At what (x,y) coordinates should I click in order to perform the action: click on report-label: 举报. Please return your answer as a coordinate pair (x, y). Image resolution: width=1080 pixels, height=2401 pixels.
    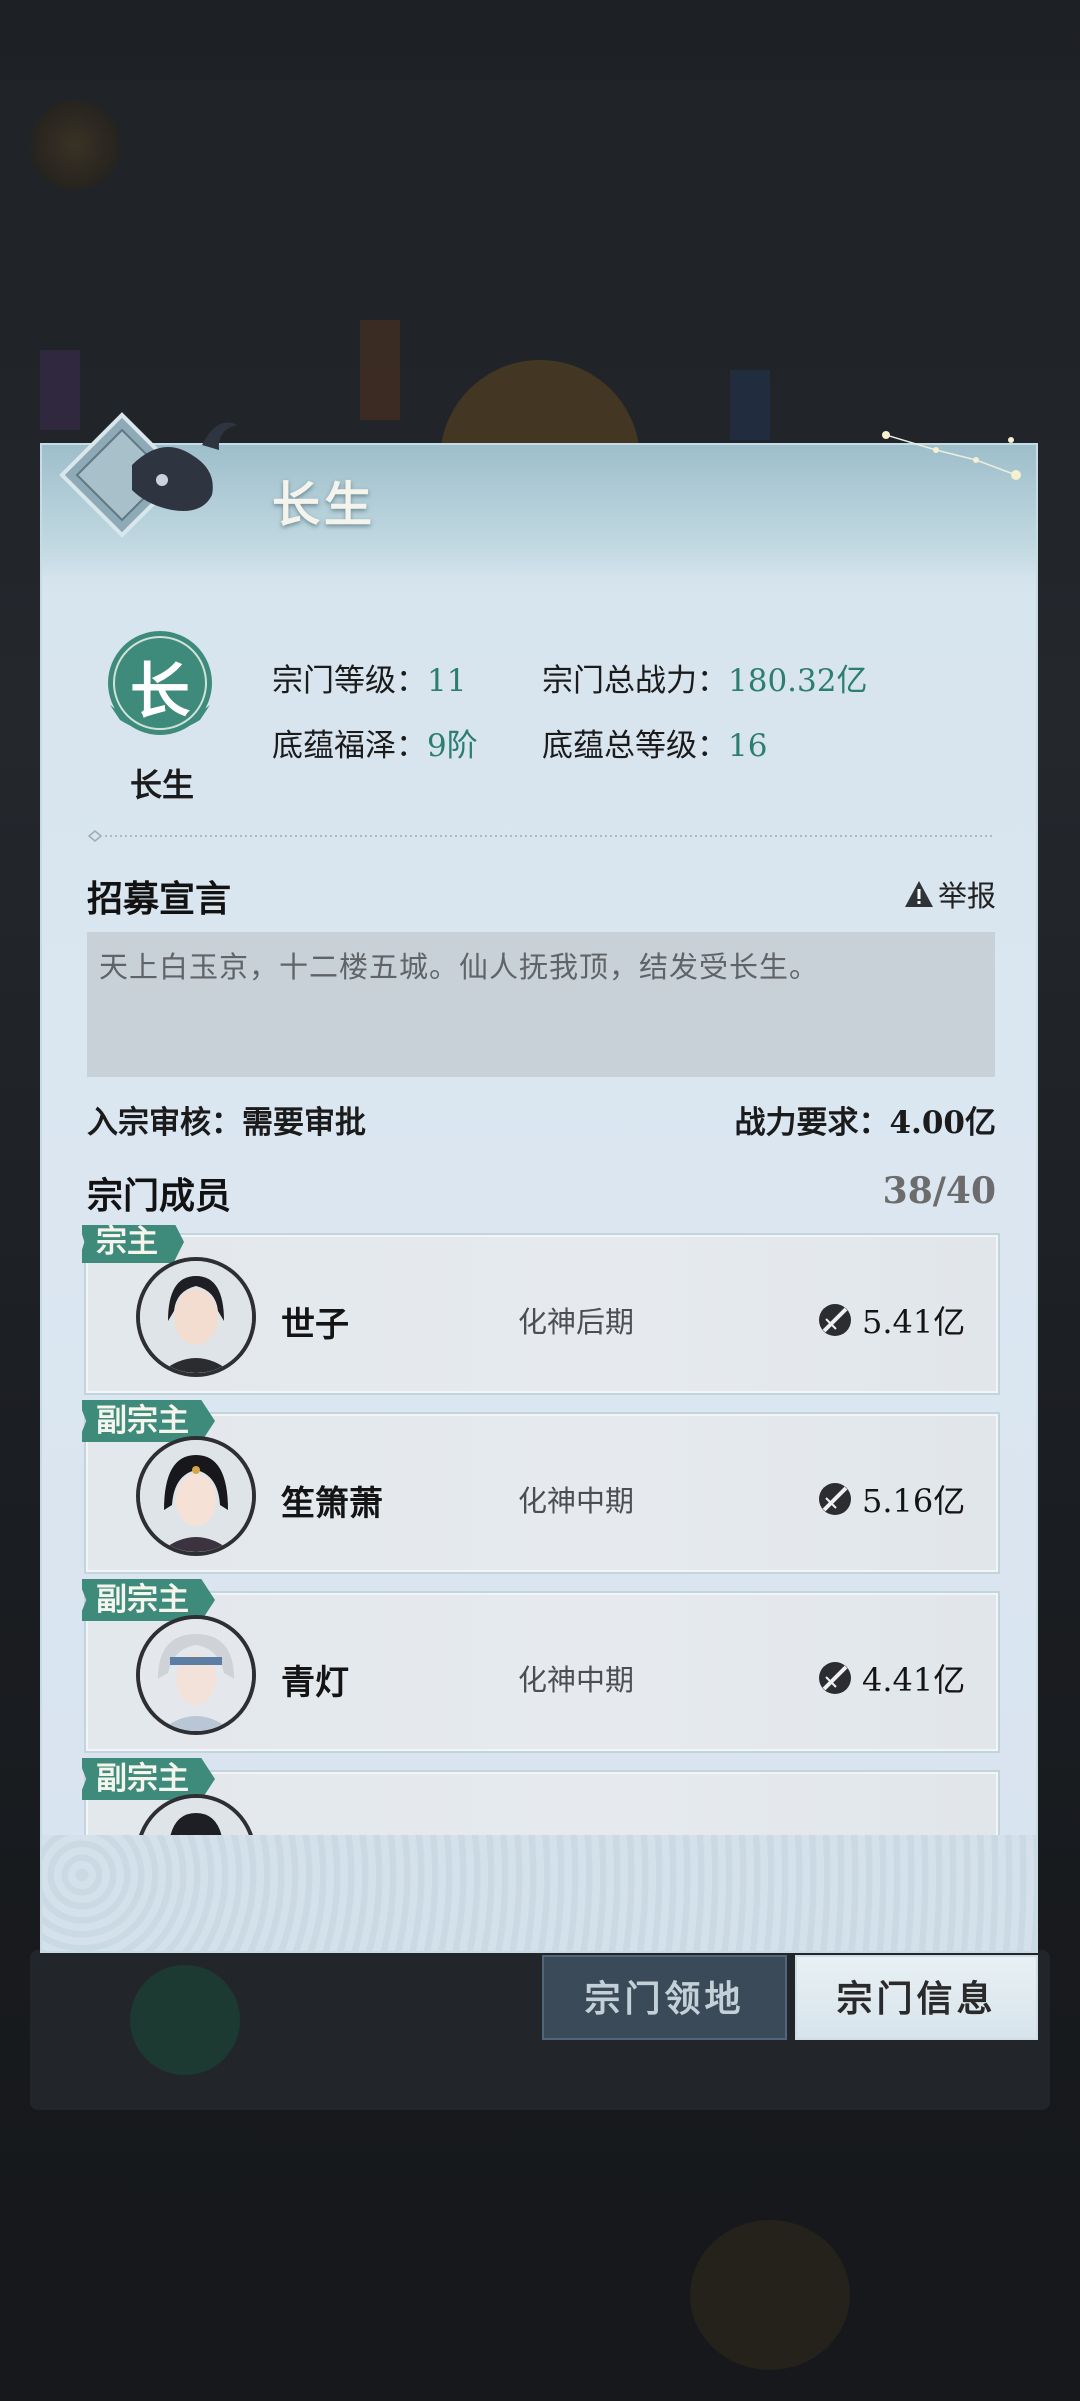
    Looking at the image, I should click on (966, 896).